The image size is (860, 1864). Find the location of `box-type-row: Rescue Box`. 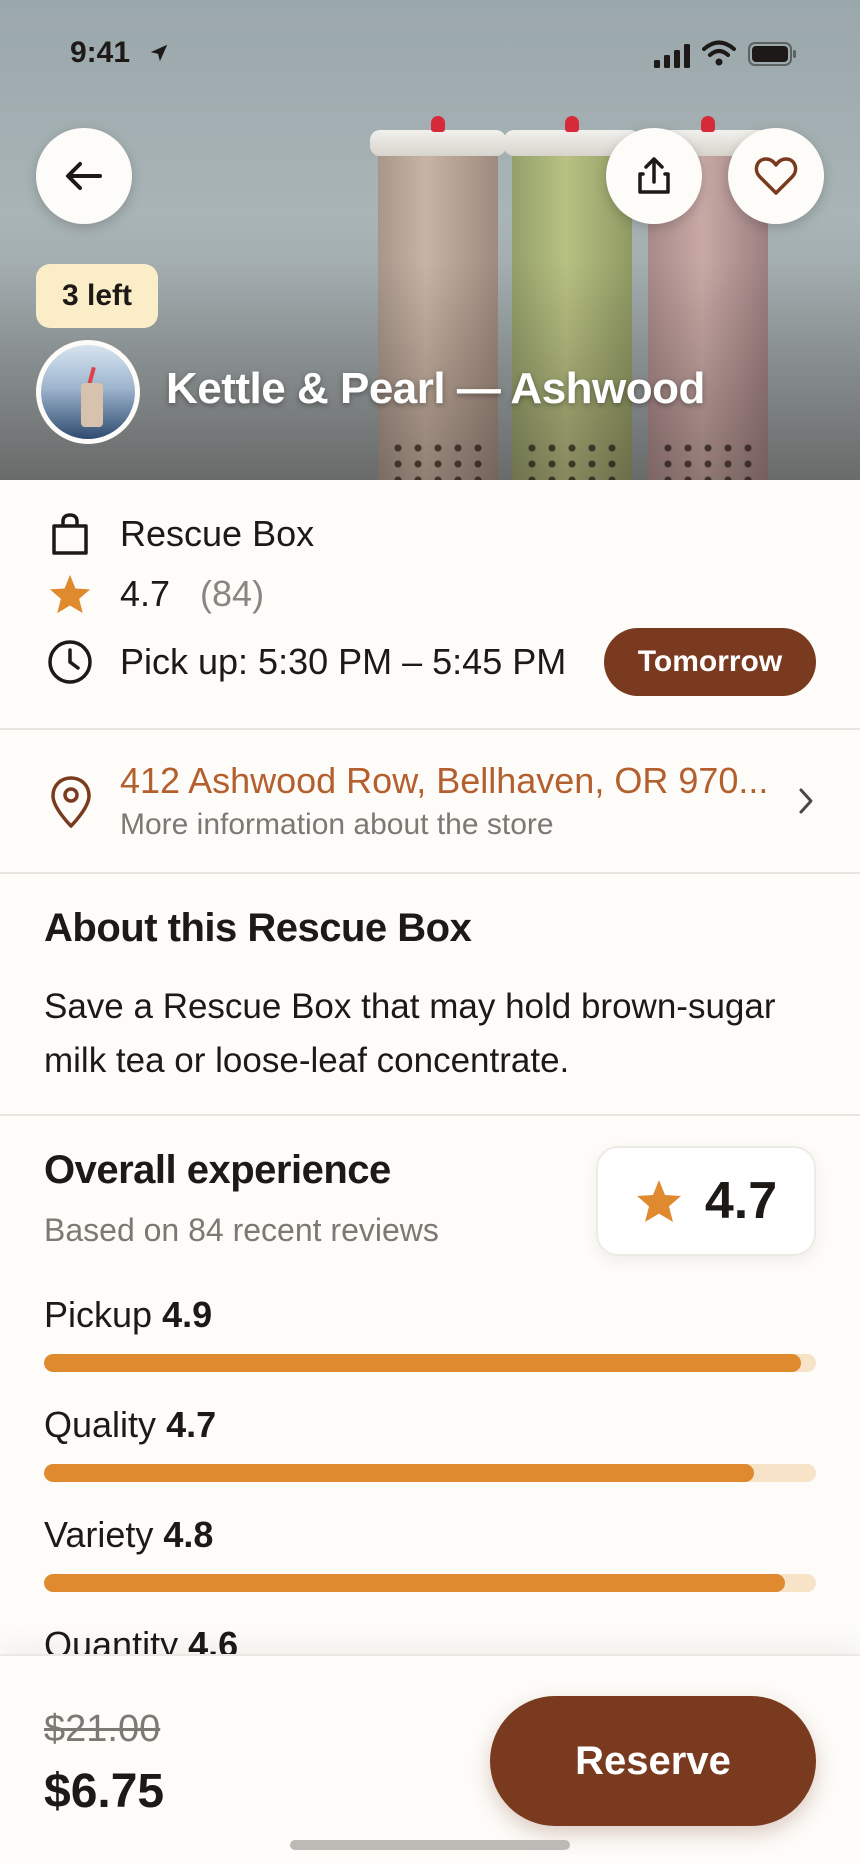

box-type-row: Rescue Box is located at coordinates (179, 534).